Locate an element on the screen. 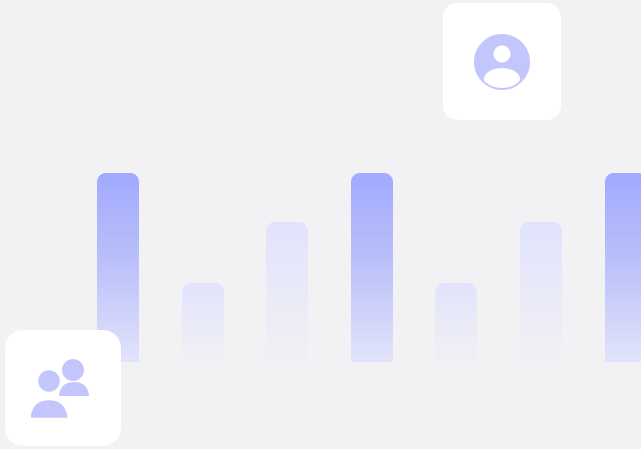 The image size is (641, 449). group-card is located at coordinates (63, 388).